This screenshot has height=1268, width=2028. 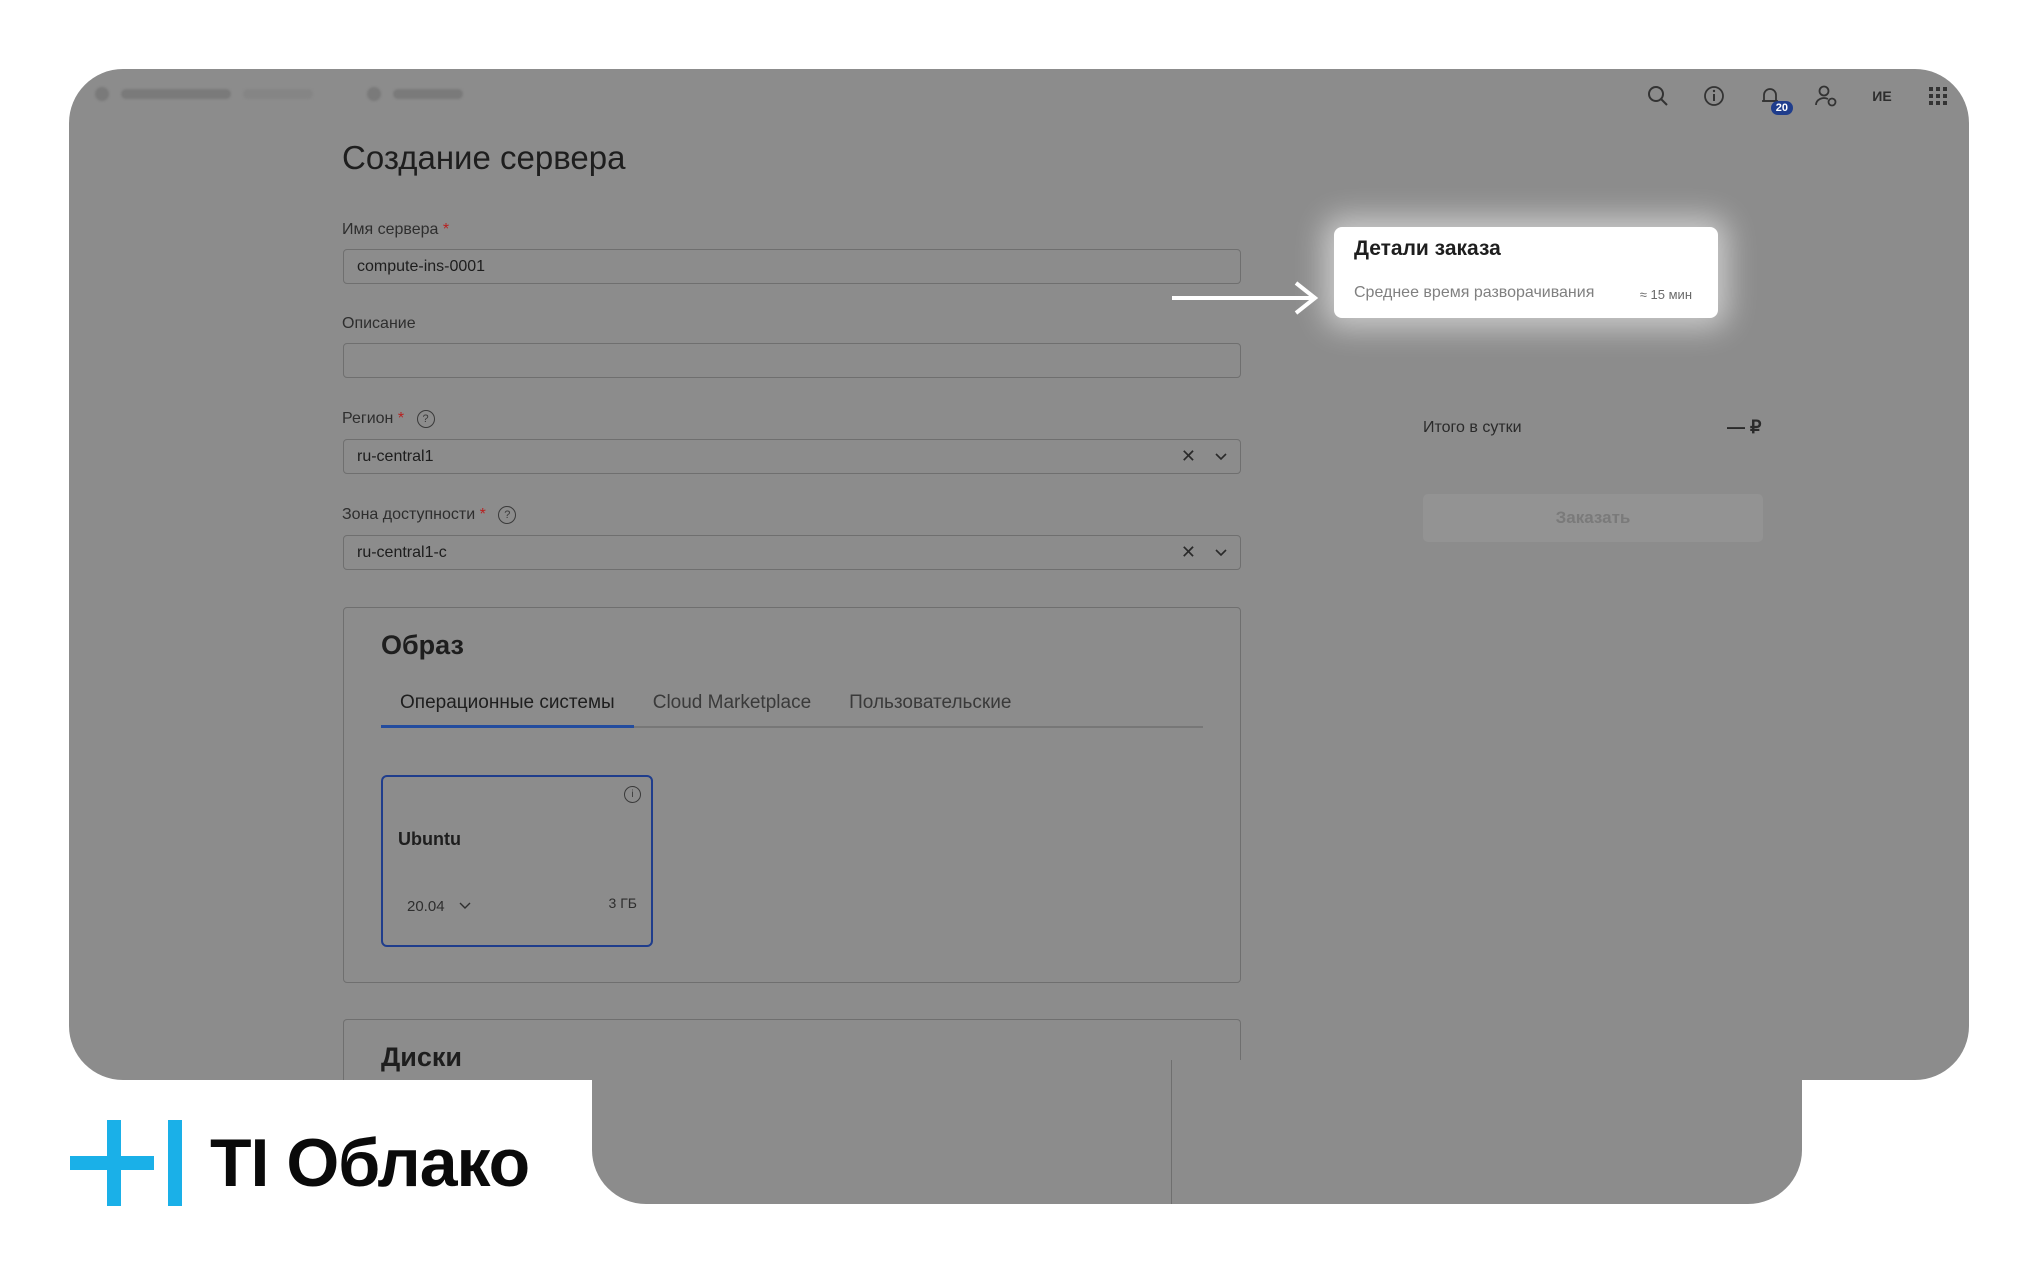 I want to click on app-screenshot-bottom, so click(x=1197, y=1132).